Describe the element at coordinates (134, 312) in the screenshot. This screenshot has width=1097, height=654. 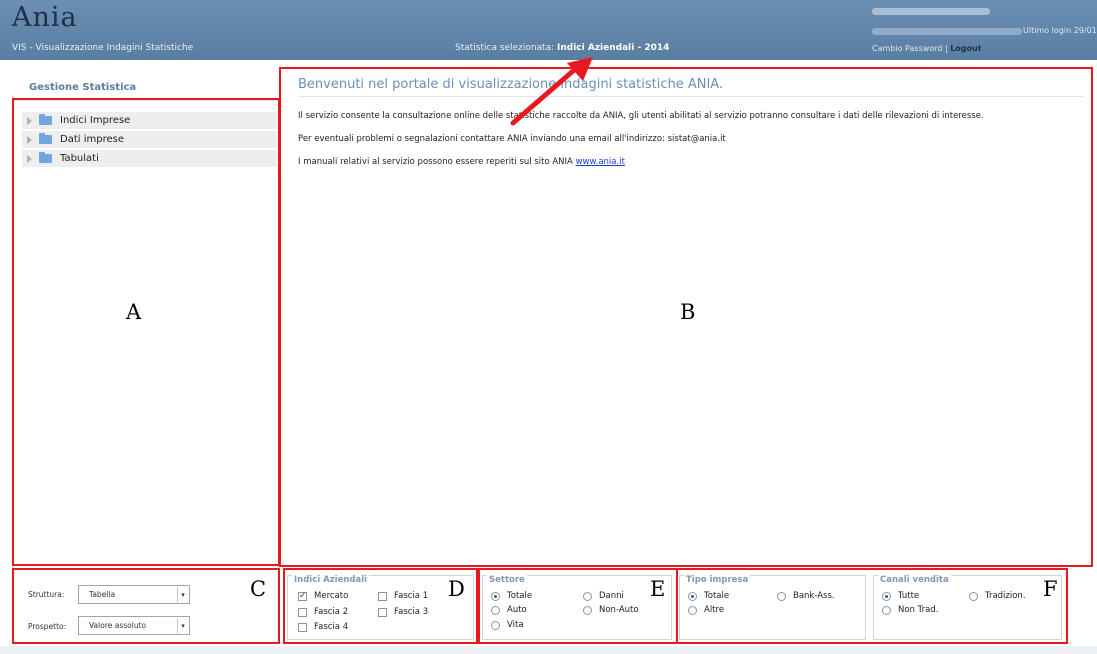
I see `annotation-label-a: A` at that location.